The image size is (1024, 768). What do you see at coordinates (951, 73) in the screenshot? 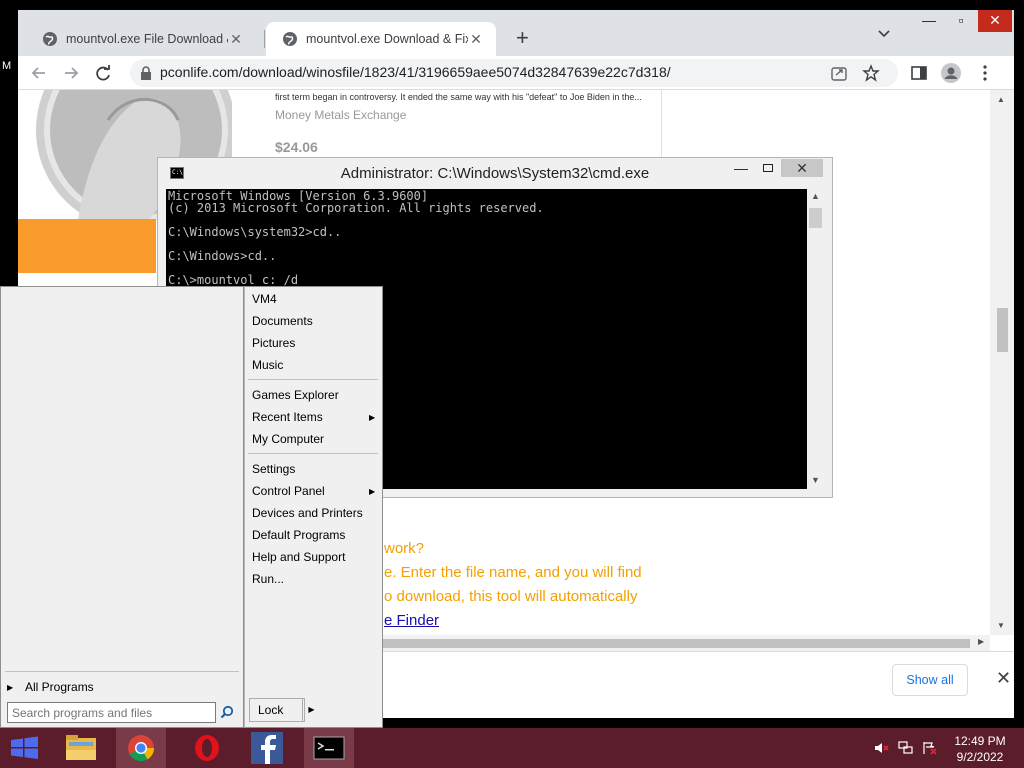
I see `profile-avatar-icon` at bounding box center [951, 73].